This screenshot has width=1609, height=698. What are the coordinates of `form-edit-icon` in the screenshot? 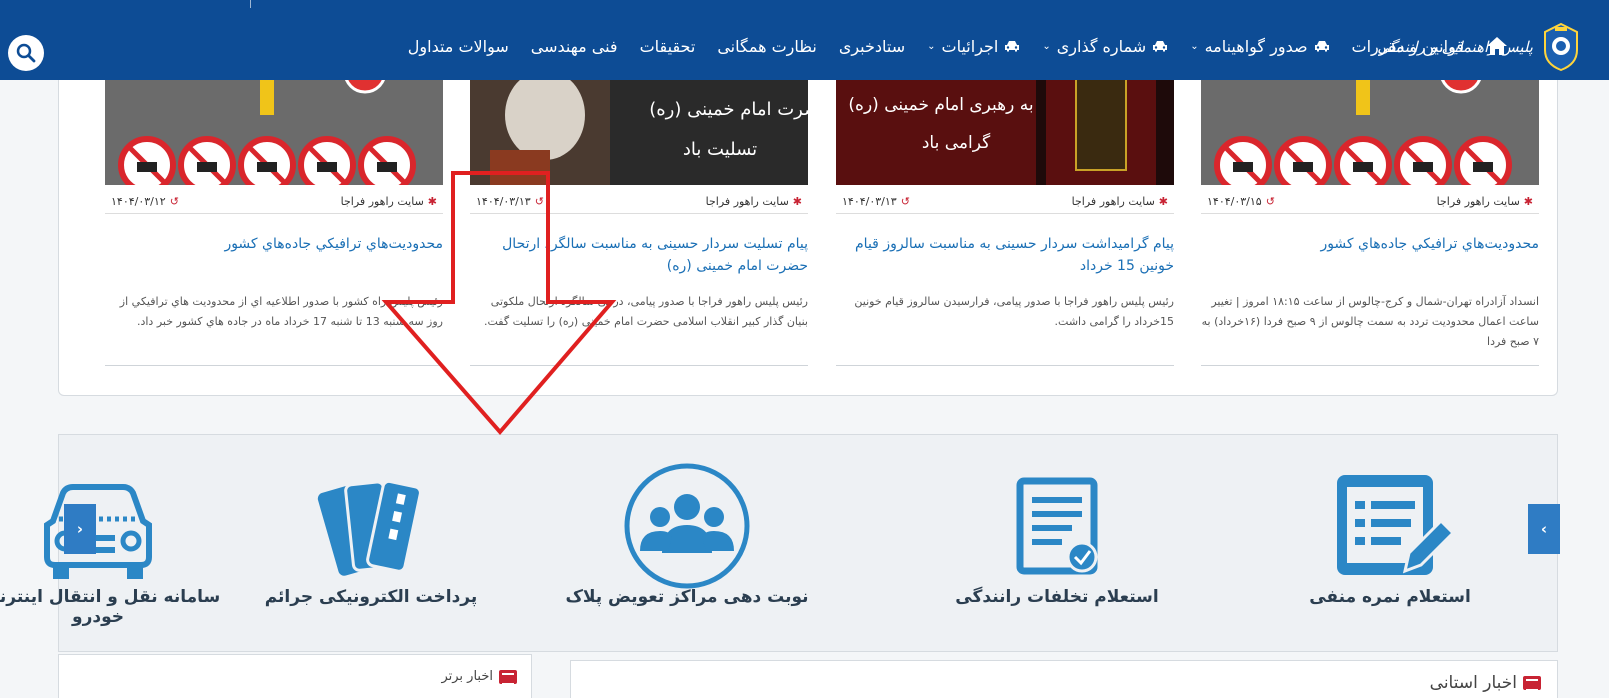 It's located at (1390, 526).